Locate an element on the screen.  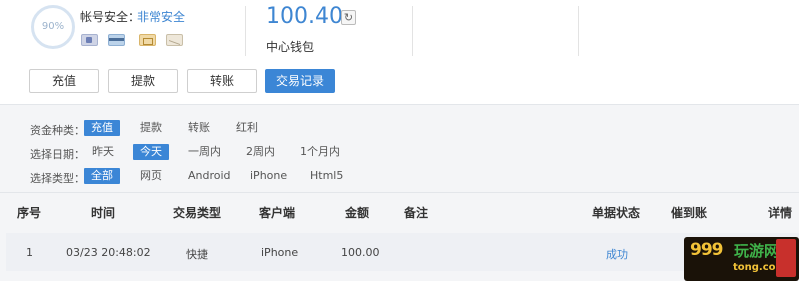
col-header-index: 序号 is located at coordinates (29, 213).